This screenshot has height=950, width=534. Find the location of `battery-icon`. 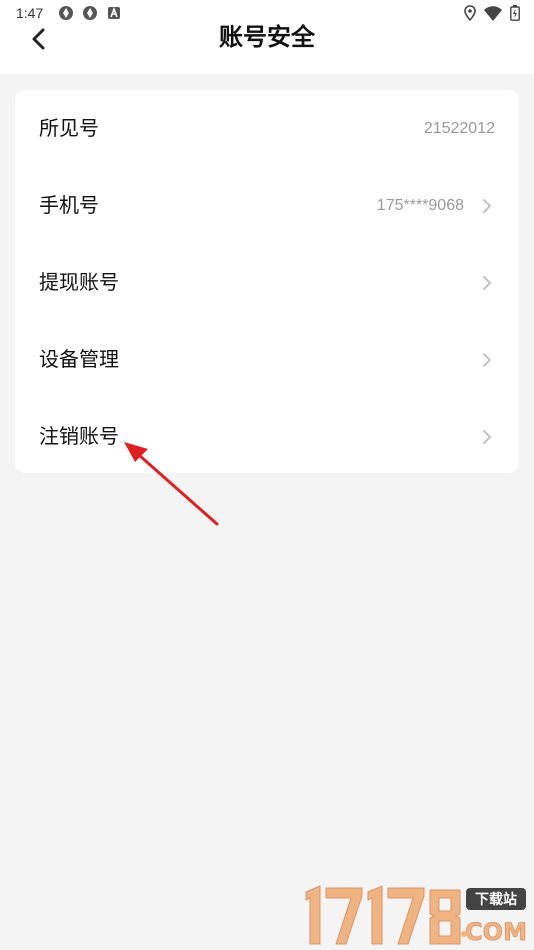

battery-icon is located at coordinates (515, 13).